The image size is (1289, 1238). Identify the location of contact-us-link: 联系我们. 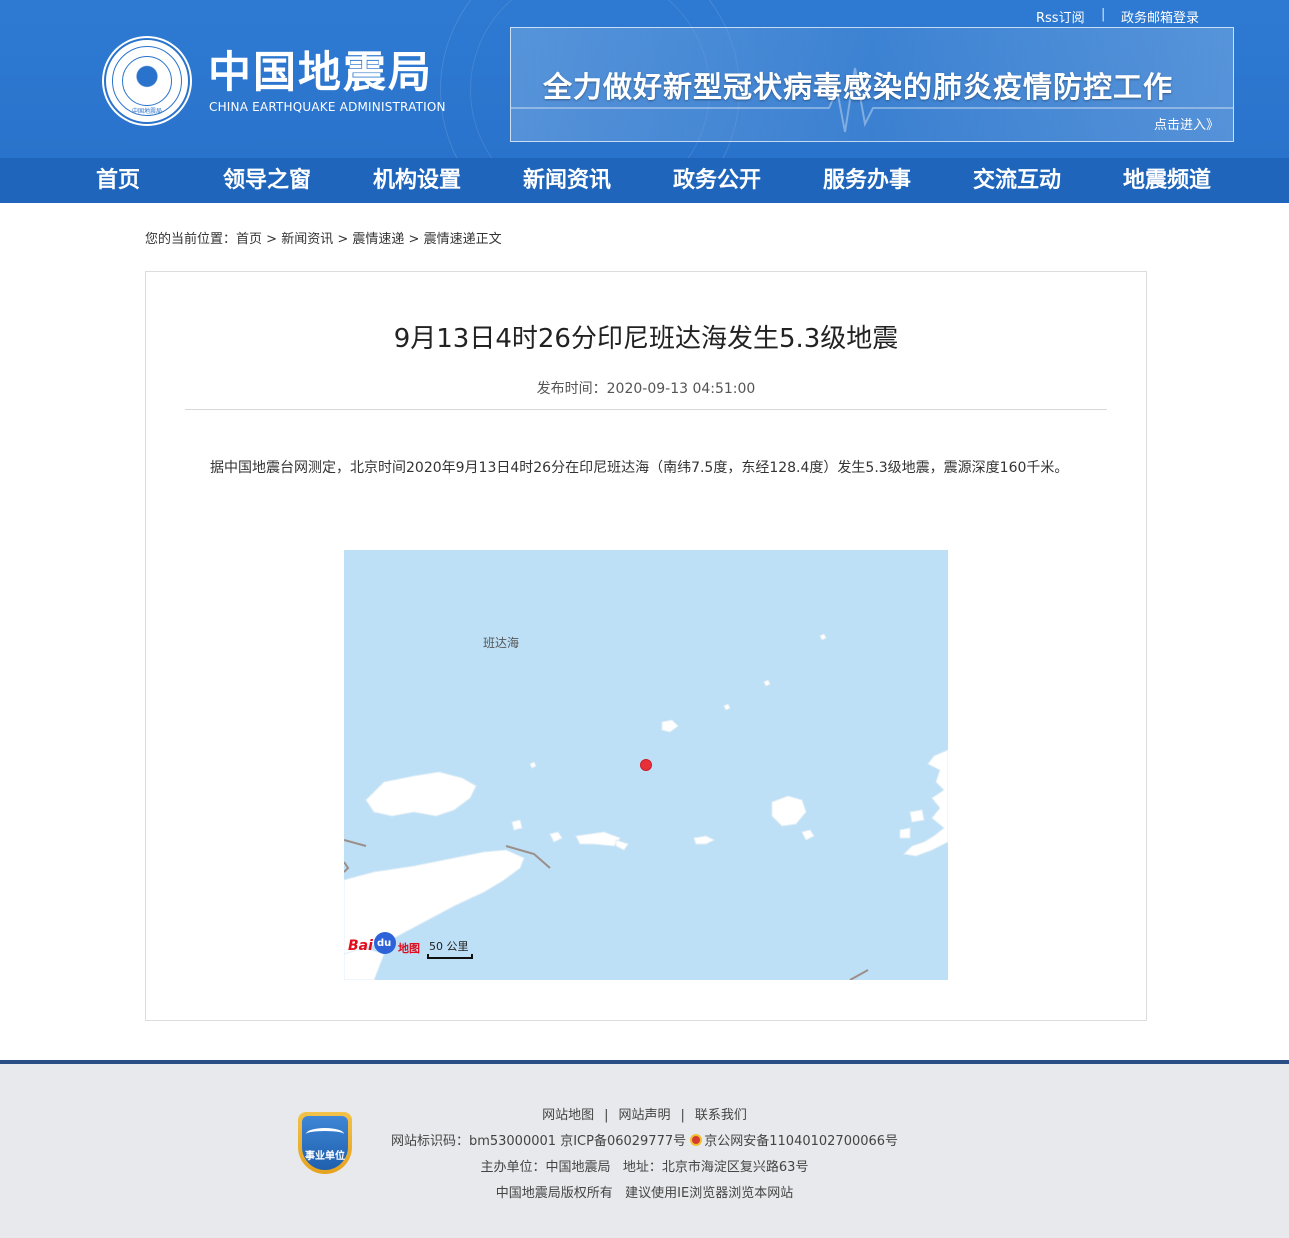
(721, 1115).